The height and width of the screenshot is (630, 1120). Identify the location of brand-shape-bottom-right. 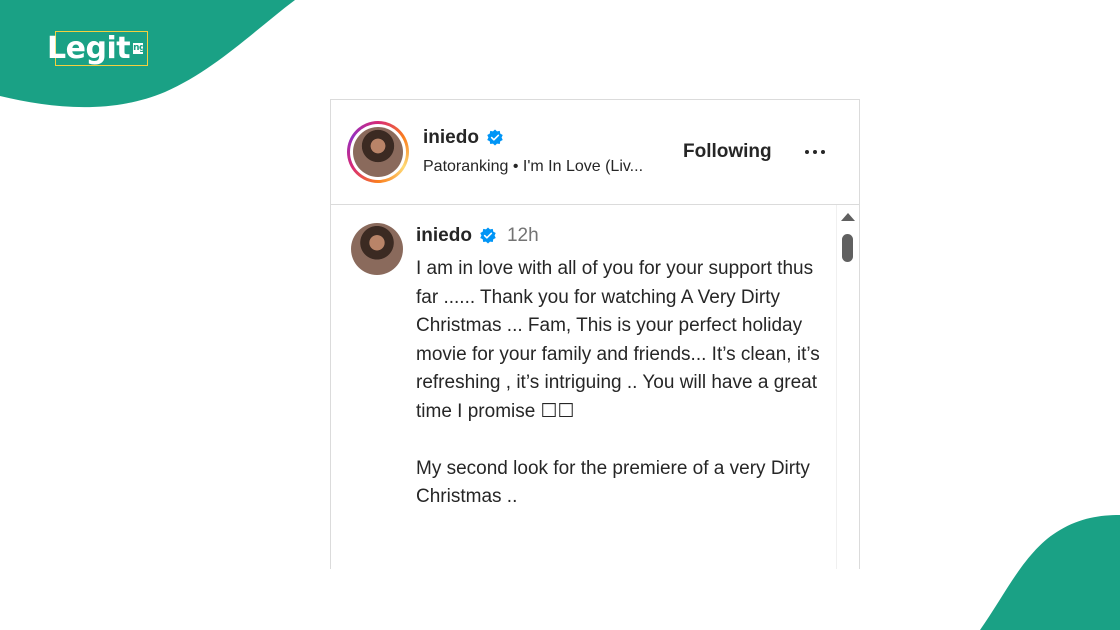
(1050, 572).